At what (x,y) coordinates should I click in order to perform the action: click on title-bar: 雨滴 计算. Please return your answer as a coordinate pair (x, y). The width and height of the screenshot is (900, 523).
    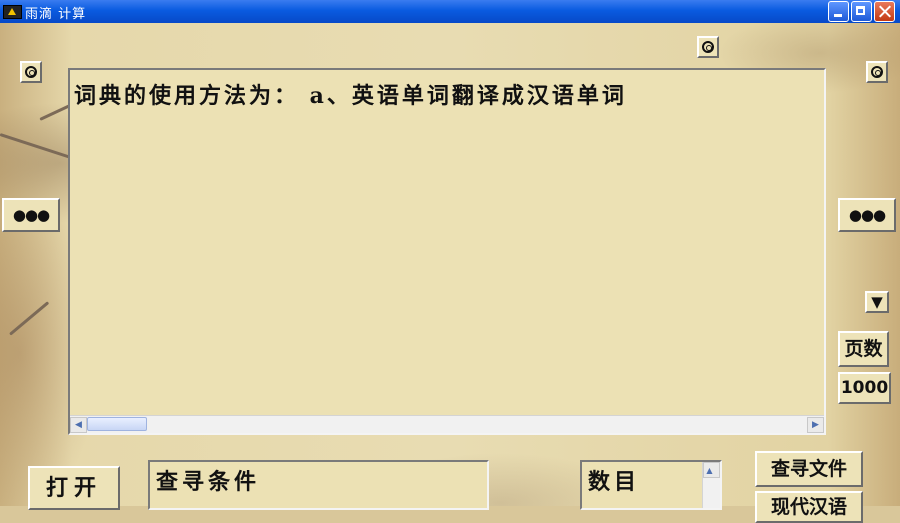
    Looking at the image, I should click on (450, 11).